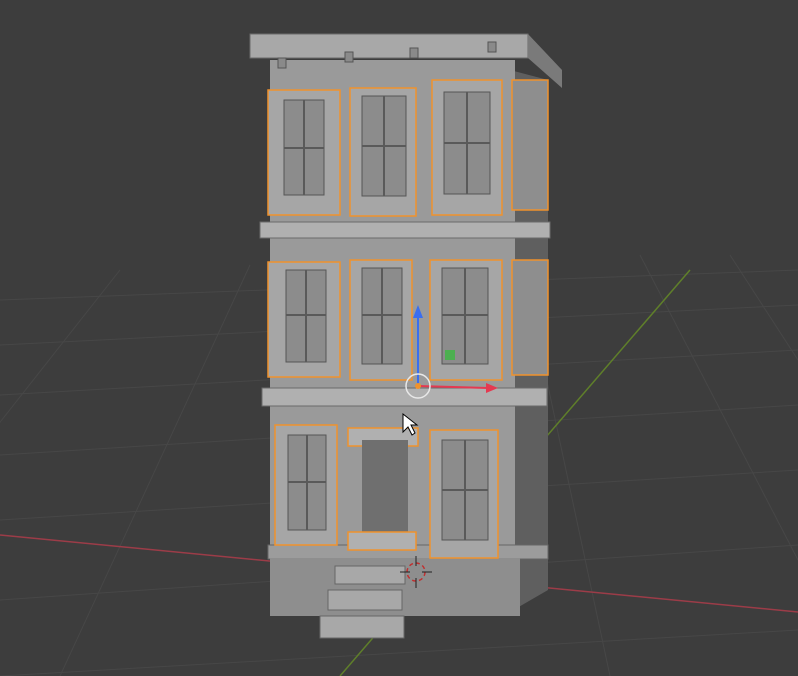 The image size is (798, 676). Describe the element at coordinates (389, 46) in the screenshot. I see `roof-cornice` at that location.